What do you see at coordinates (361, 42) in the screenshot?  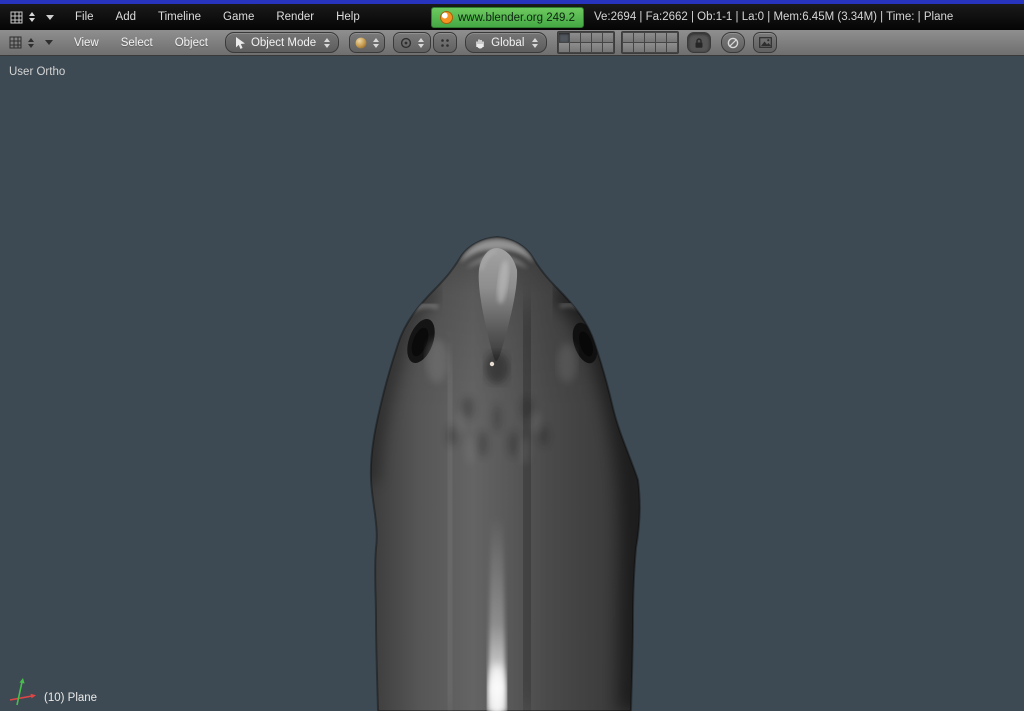 I see `shading-sphere-icon` at bounding box center [361, 42].